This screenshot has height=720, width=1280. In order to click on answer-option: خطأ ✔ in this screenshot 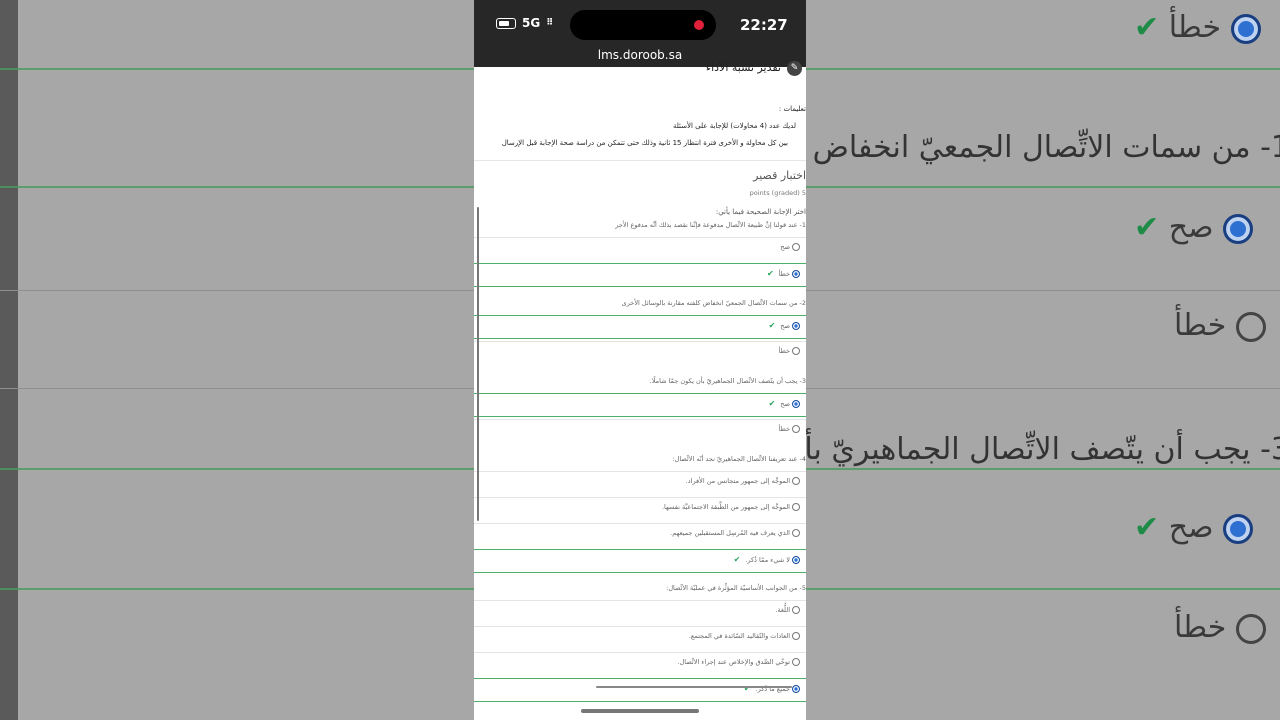, I will do `click(640, 275)`.